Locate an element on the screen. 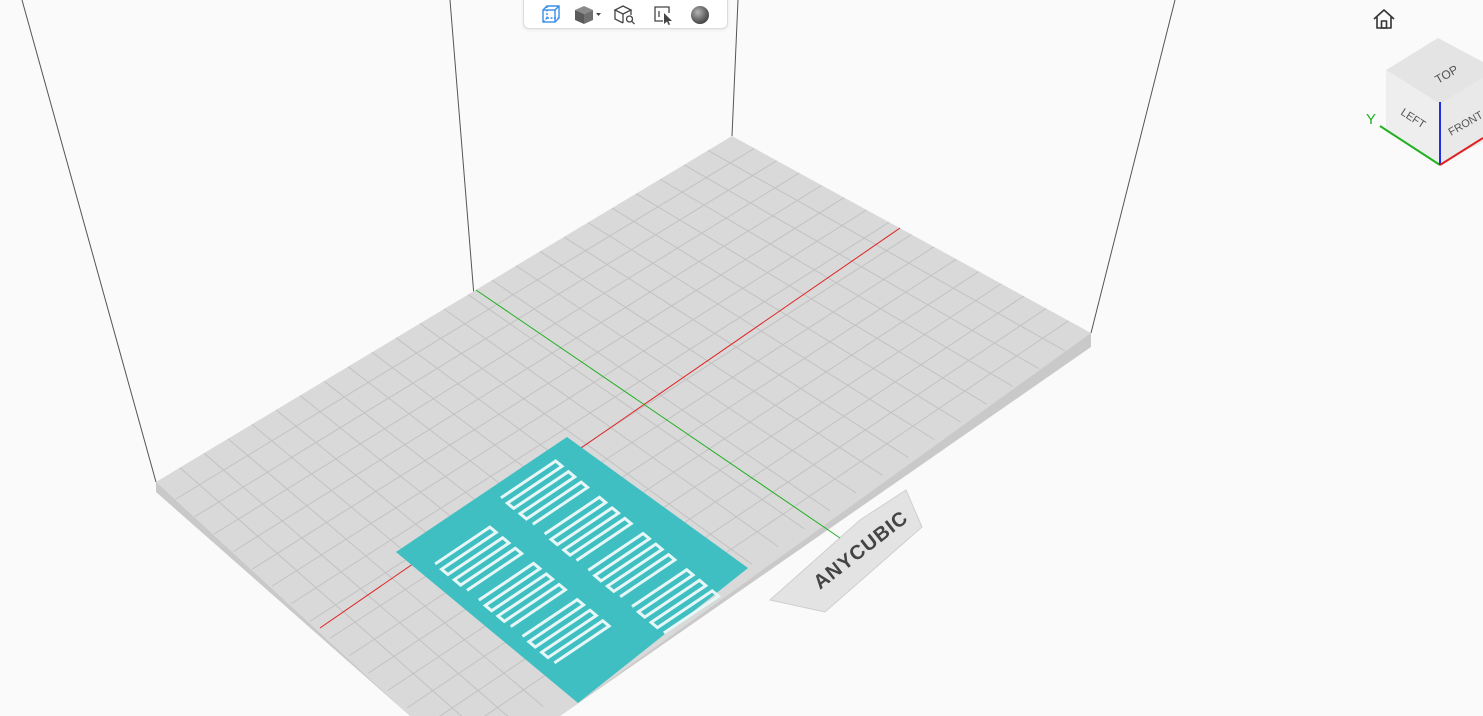 The height and width of the screenshot is (716, 1483). view-cube: TOP LEFT FRONT Y is located at coordinates (1421, 104).